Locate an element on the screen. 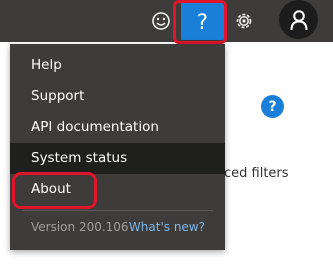  profile-avatar is located at coordinates (298, 19).